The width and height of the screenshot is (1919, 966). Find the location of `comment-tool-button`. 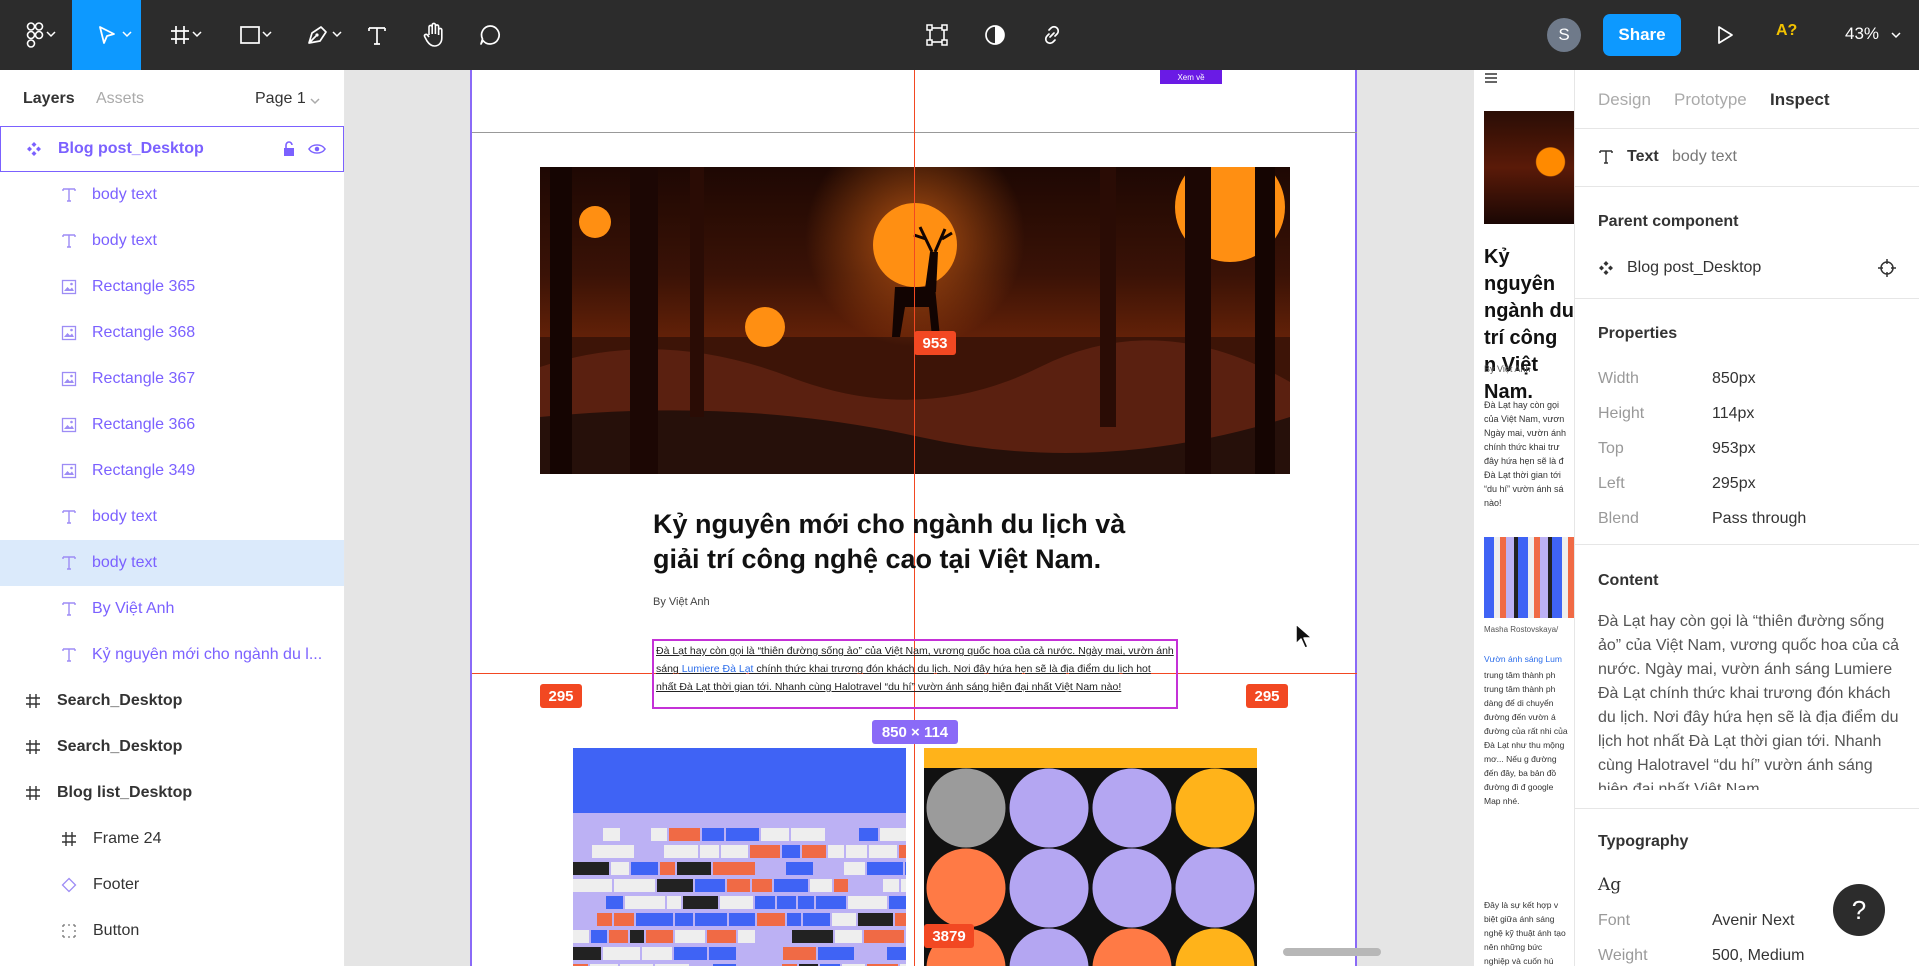

comment-tool-button is located at coordinates (490, 35).